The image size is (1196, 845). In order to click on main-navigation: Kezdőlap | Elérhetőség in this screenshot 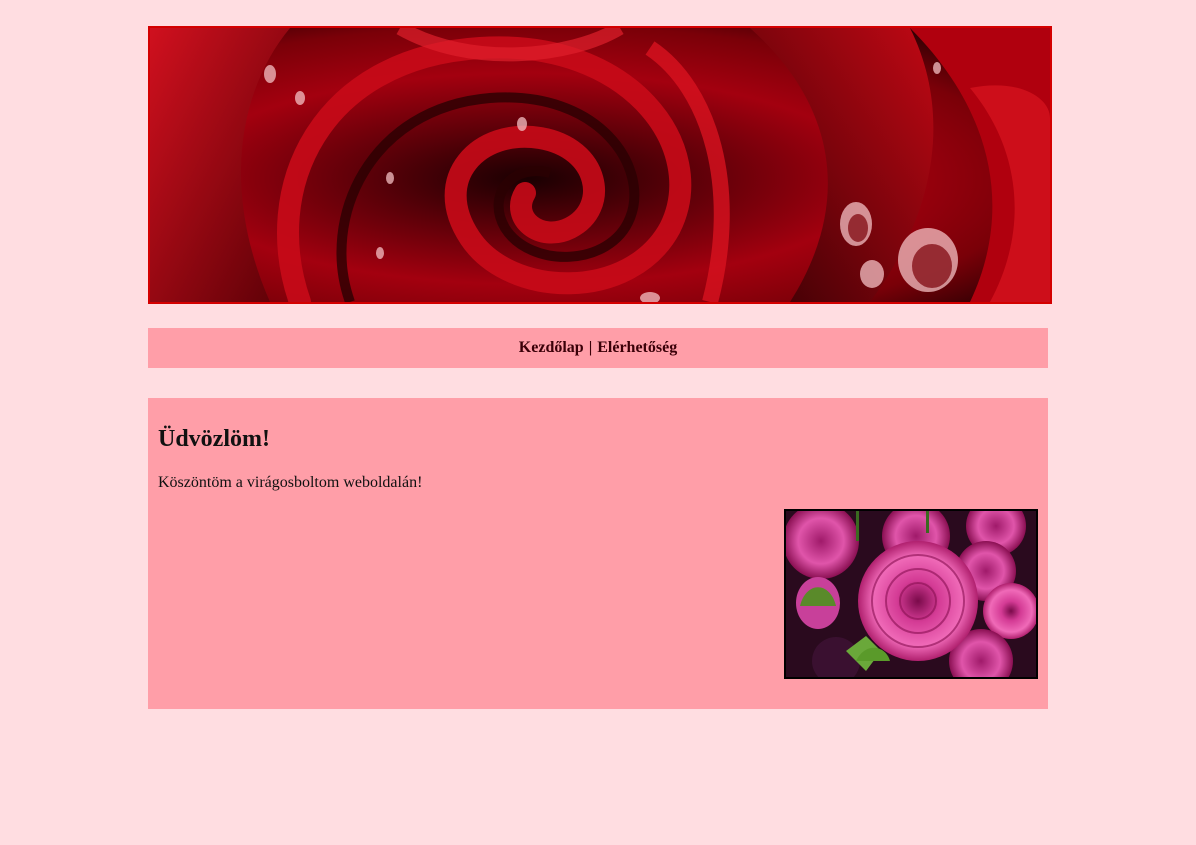, I will do `click(598, 348)`.